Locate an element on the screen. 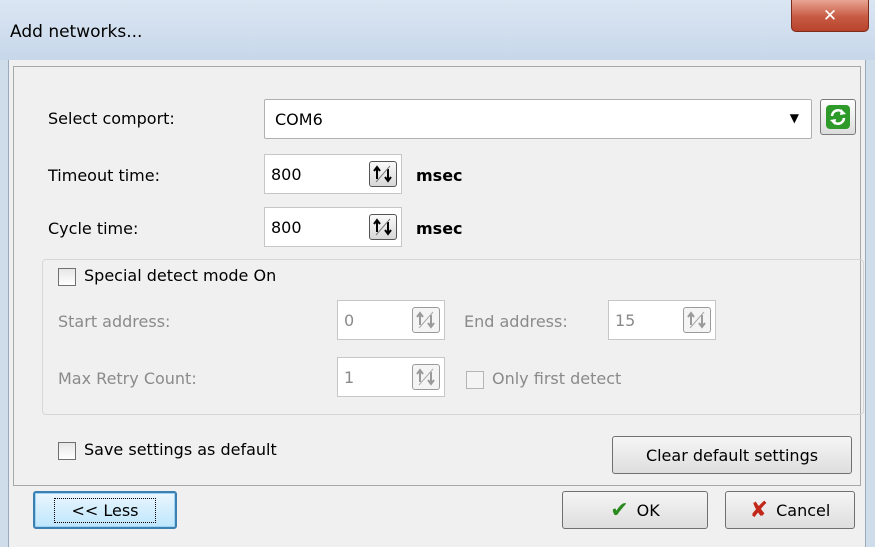 The height and width of the screenshot is (547, 875). special-detect-label: Special detect mode On is located at coordinates (180, 275).